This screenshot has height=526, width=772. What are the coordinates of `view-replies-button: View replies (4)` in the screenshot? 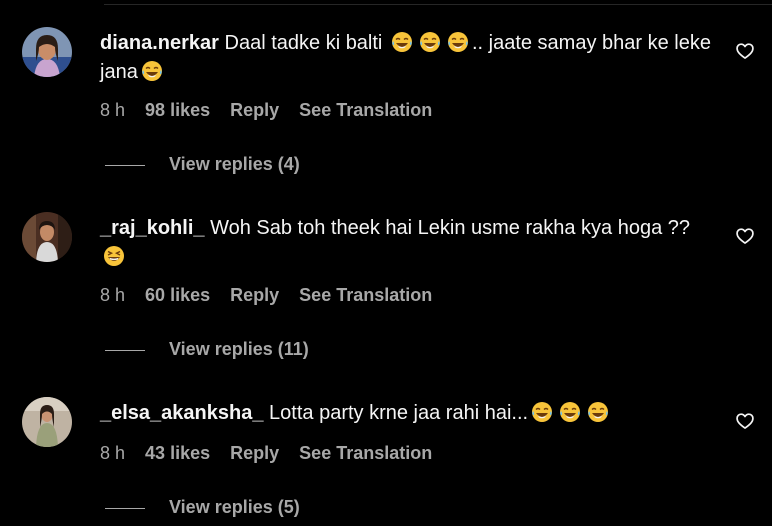 It's located at (202, 166).